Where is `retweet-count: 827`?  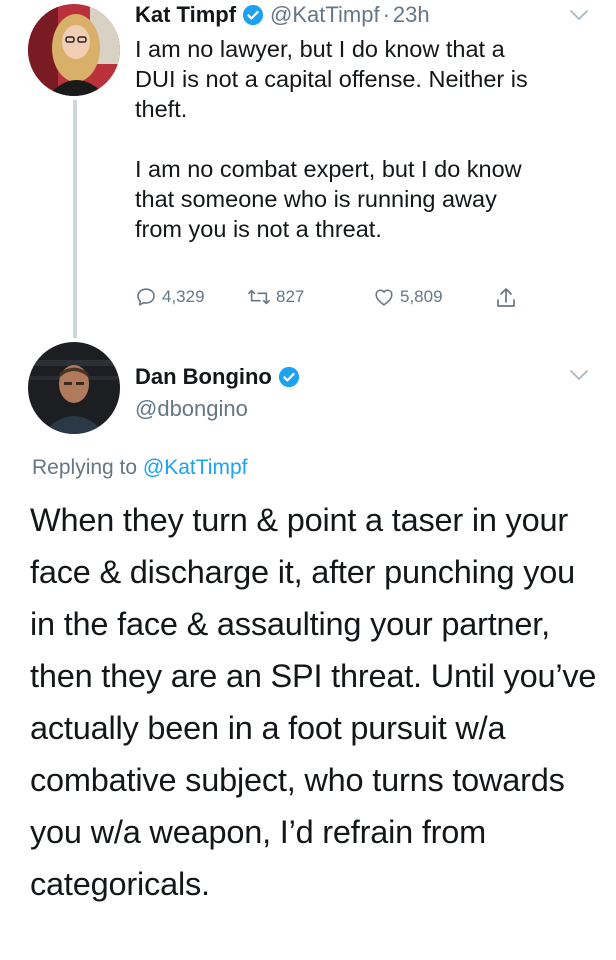 retweet-count: 827 is located at coordinates (290, 296).